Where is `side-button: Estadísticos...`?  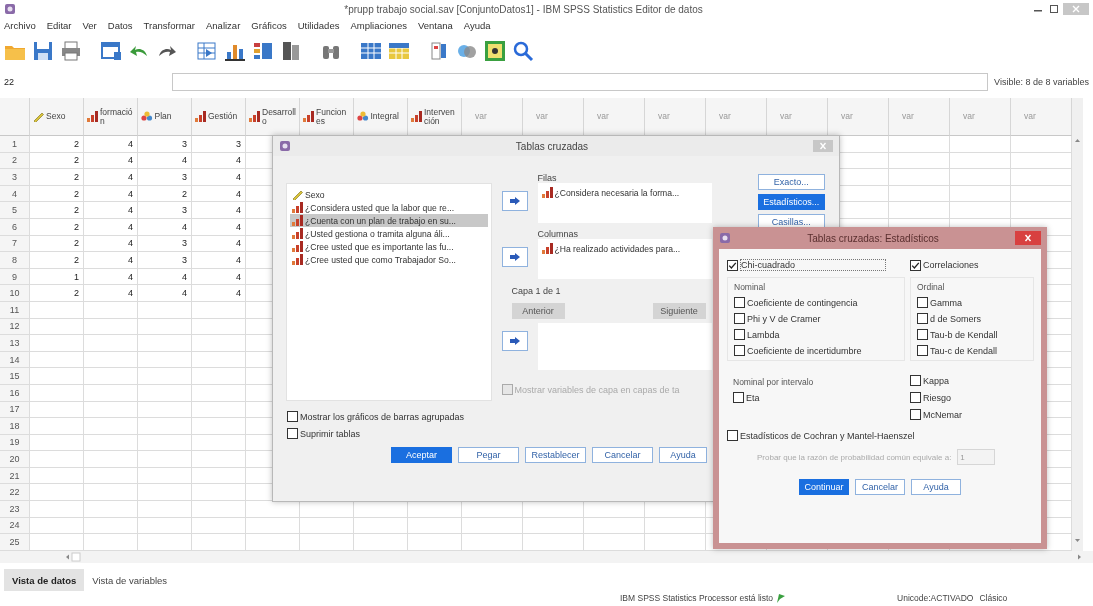 side-button: Estadísticos... is located at coordinates (791, 202).